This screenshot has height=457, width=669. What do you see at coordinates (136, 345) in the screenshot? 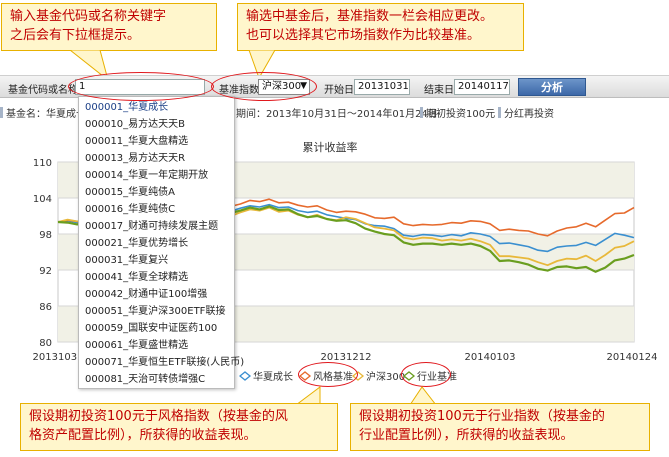
I see `suggestion-item: 000061_华夏盛世精选` at bounding box center [136, 345].